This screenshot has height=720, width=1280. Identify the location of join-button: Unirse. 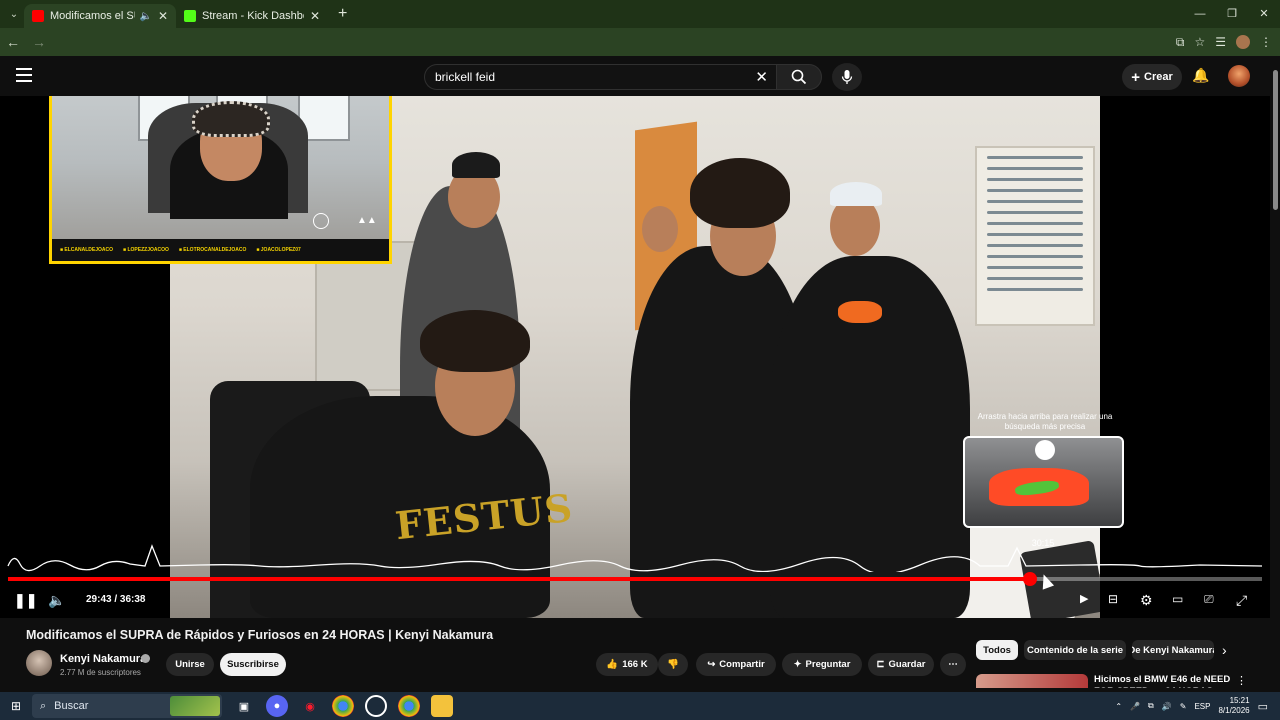
(190, 664).